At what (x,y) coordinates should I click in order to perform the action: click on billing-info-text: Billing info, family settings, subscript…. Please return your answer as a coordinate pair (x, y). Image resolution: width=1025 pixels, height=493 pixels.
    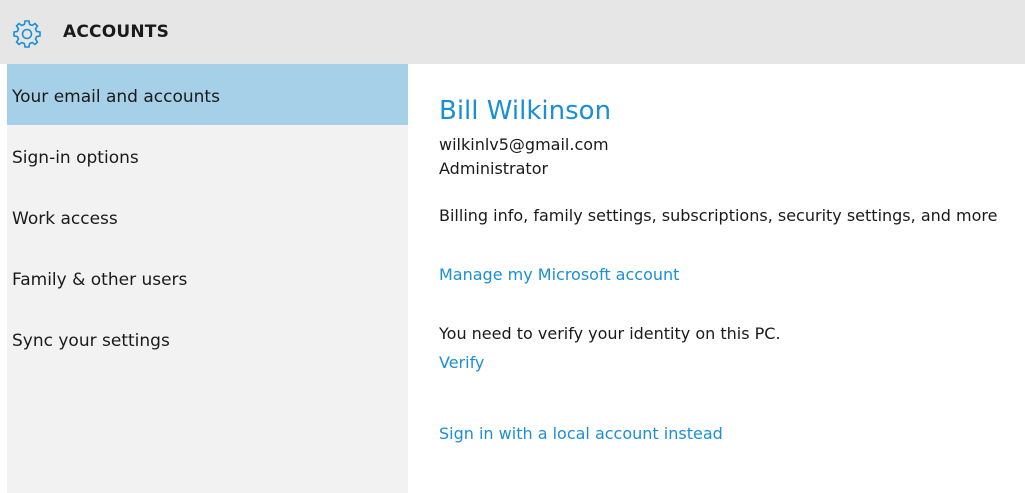
    Looking at the image, I should click on (718, 215).